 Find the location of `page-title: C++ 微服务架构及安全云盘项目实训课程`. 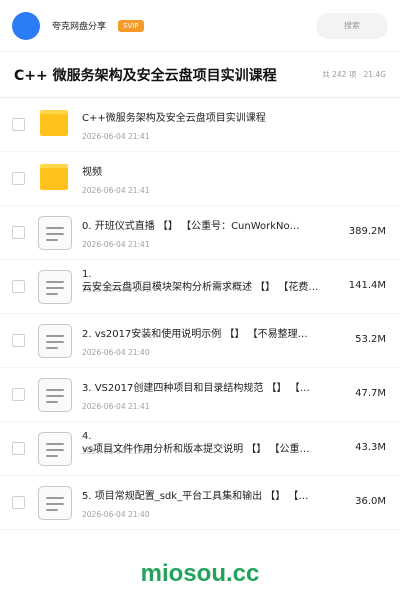

page-title: C++ 微服务架构及安全云盘项目实训课程 is located at coordinates (145, 75).